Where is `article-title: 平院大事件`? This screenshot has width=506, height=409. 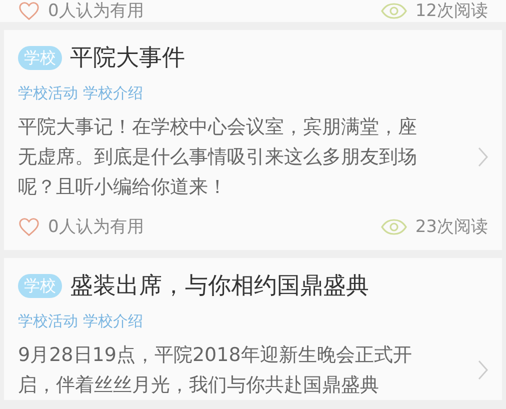
article-title: 平院大事件 is located at coordinates (127, 58).